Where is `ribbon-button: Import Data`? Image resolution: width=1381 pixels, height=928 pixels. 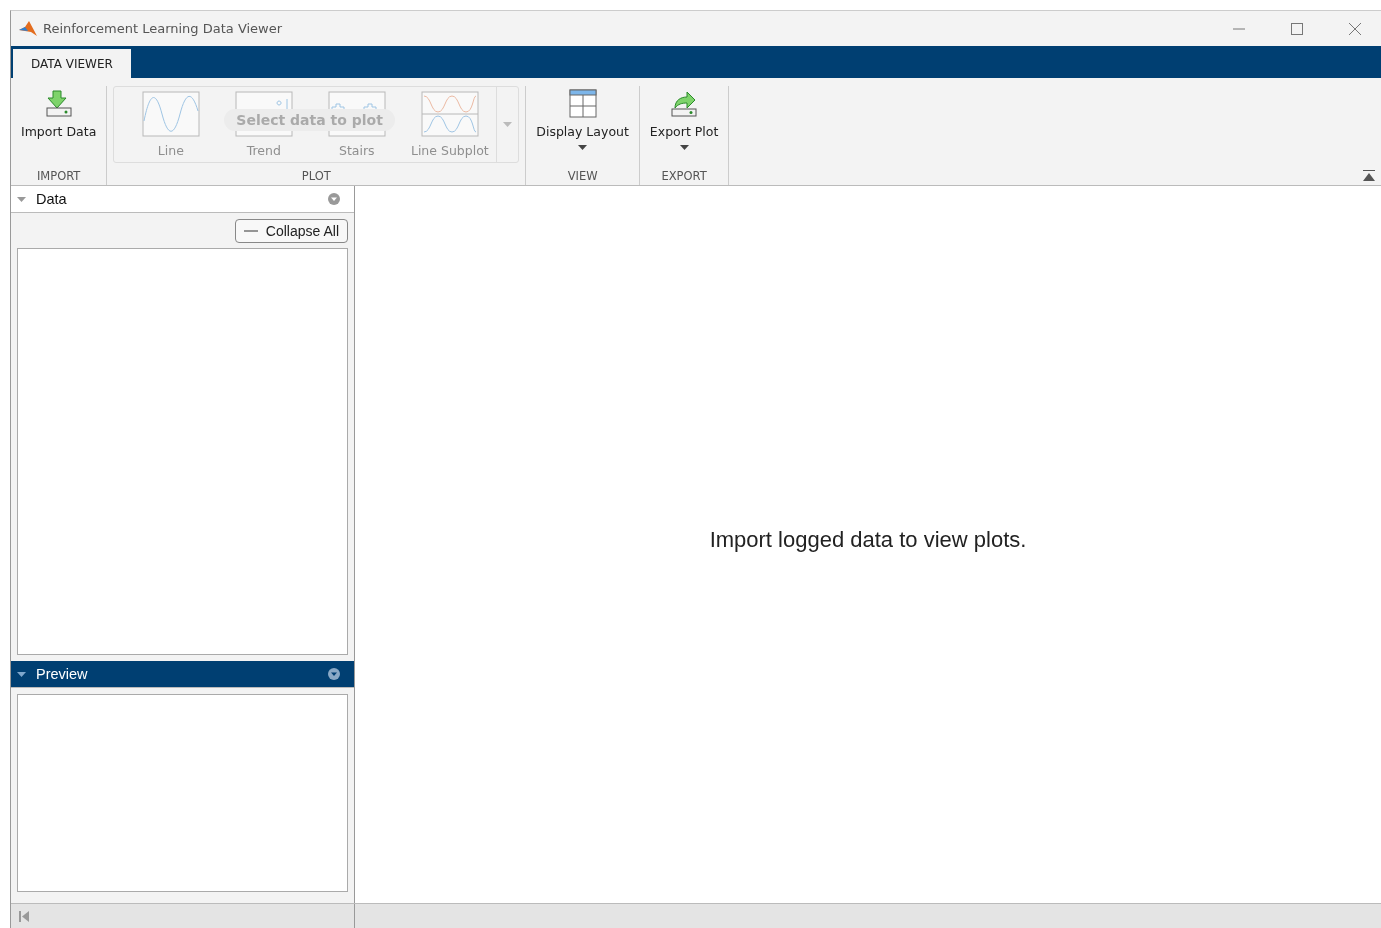
ribbon-button: Import Data is located at coordinates (59, 113).